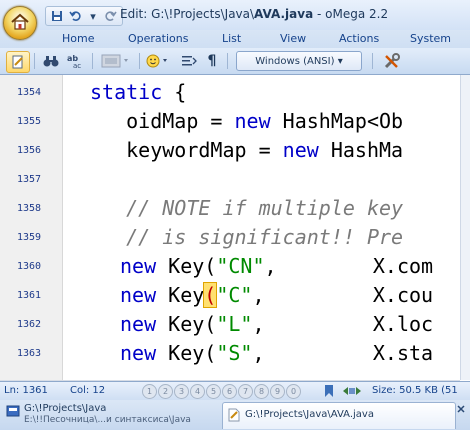  Describe the element at coordinates (340, 61) in the screenshot. I see `chevron-down-icon: ▾` at that location.